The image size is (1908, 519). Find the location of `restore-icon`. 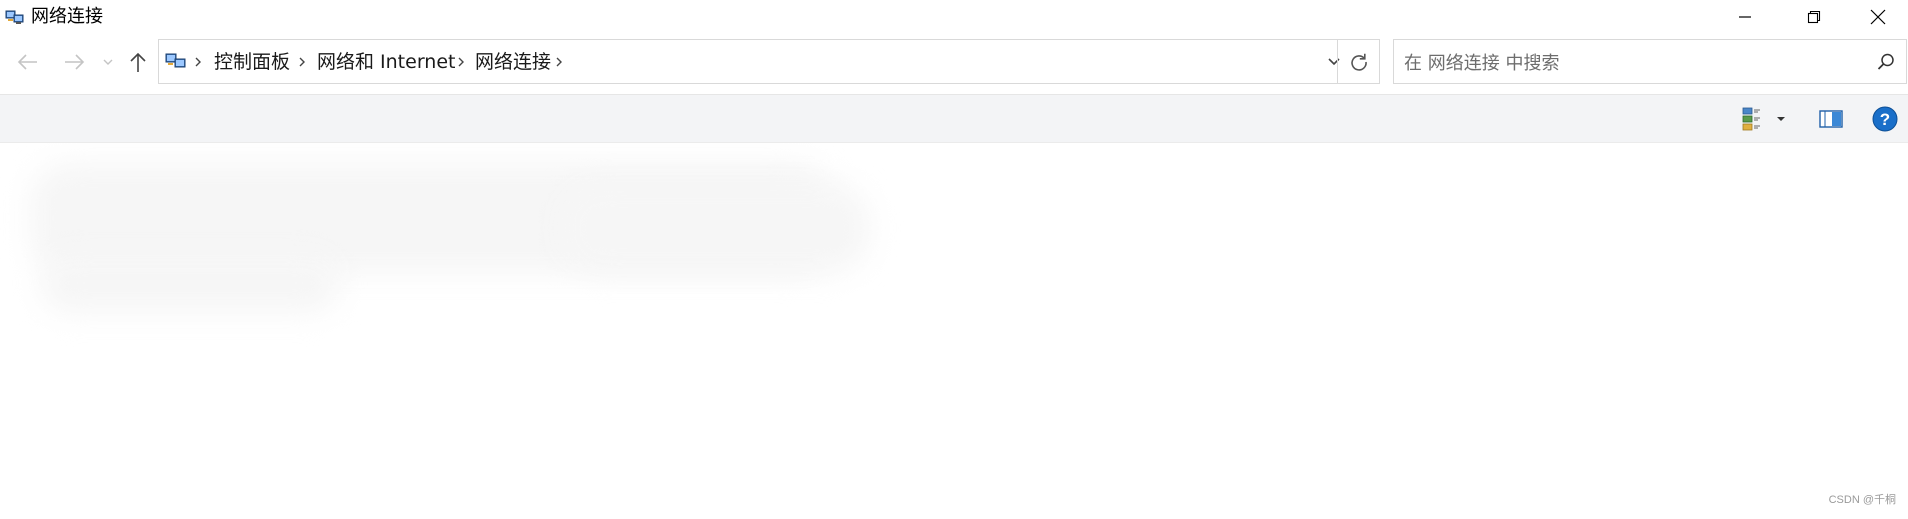

restore-icon is located at coordinates (1813, 17).